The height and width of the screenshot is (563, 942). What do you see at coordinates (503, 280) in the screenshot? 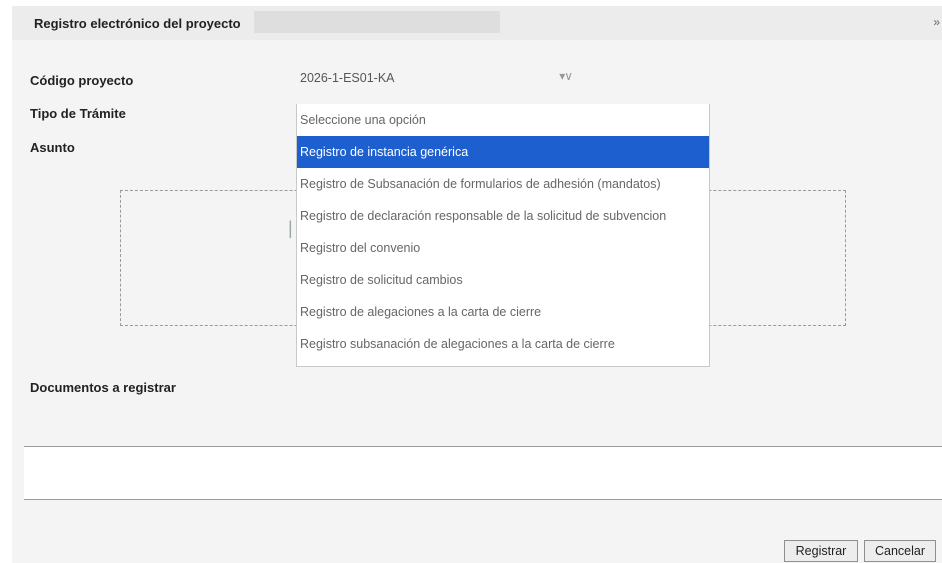
I see `dropdown-option: Registro de solicitud cambios` at bounding box center [503, 280].